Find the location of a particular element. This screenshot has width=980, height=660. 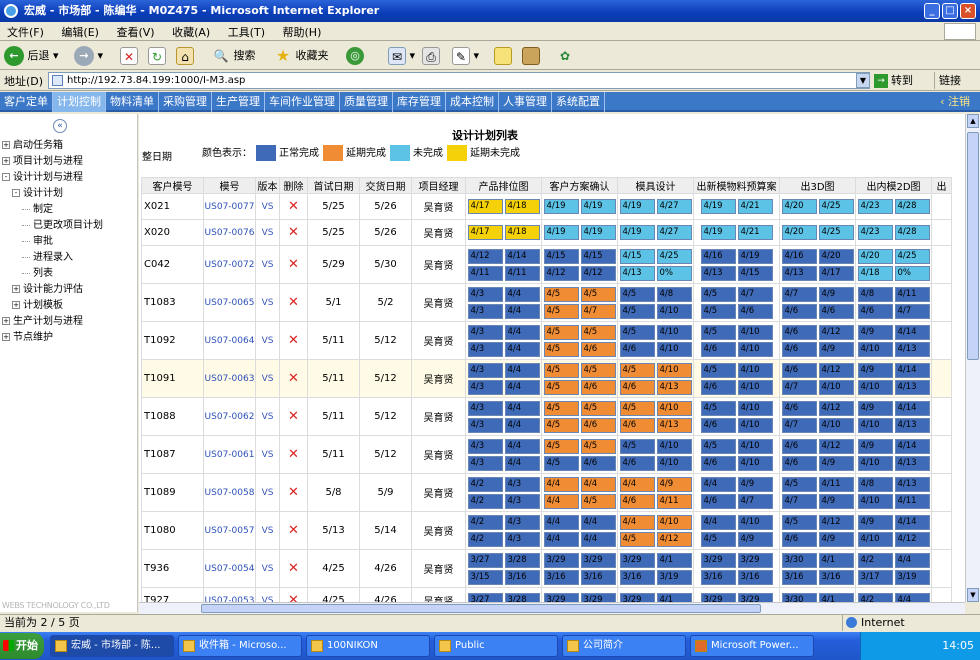

sidebar-item: 列表 is located at coordinates (52, 274).